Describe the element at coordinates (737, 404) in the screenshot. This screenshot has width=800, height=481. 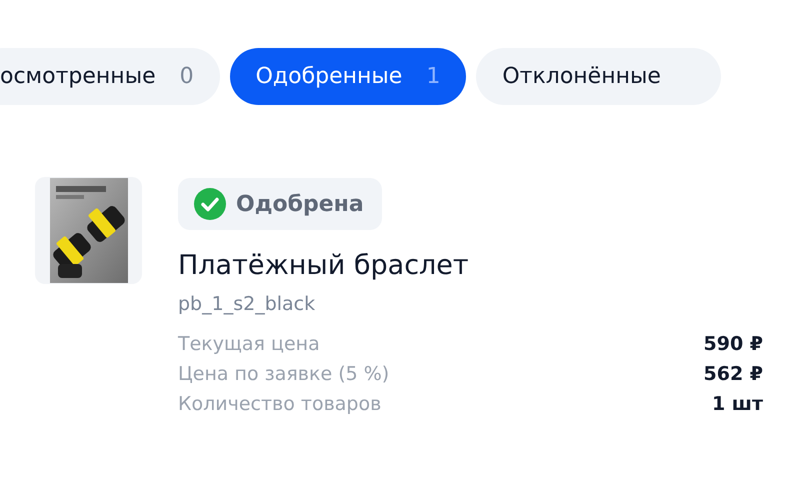
I see `detail-value: 1 шт` at that location.